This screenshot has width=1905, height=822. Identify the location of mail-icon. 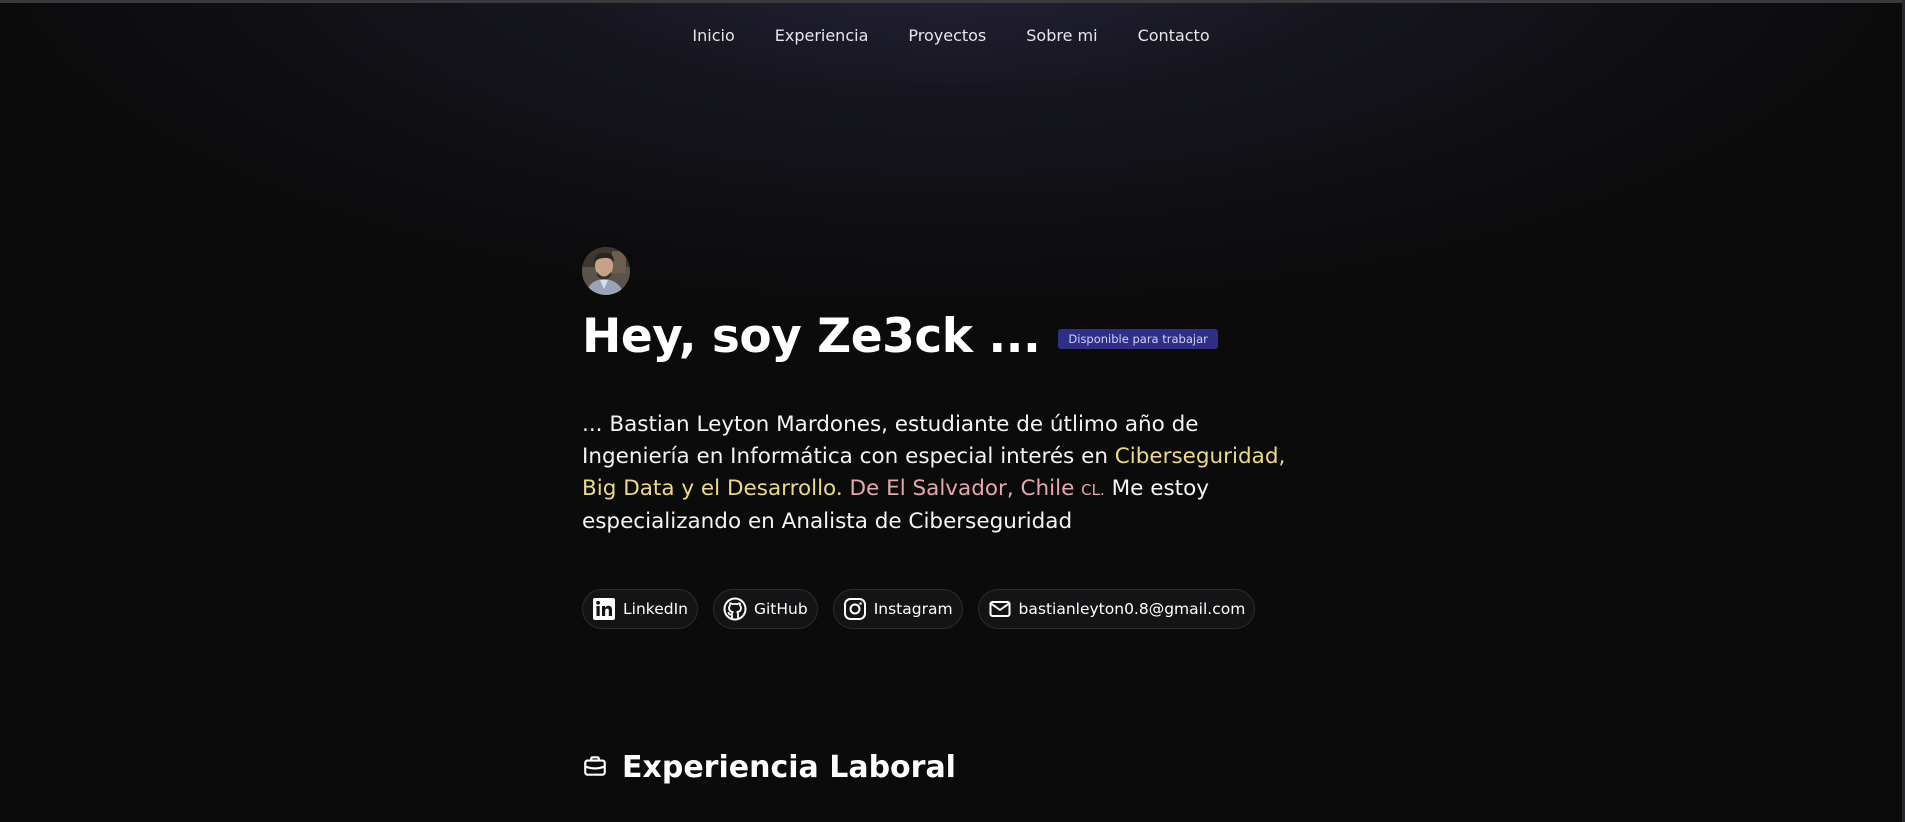
(1000, 609).